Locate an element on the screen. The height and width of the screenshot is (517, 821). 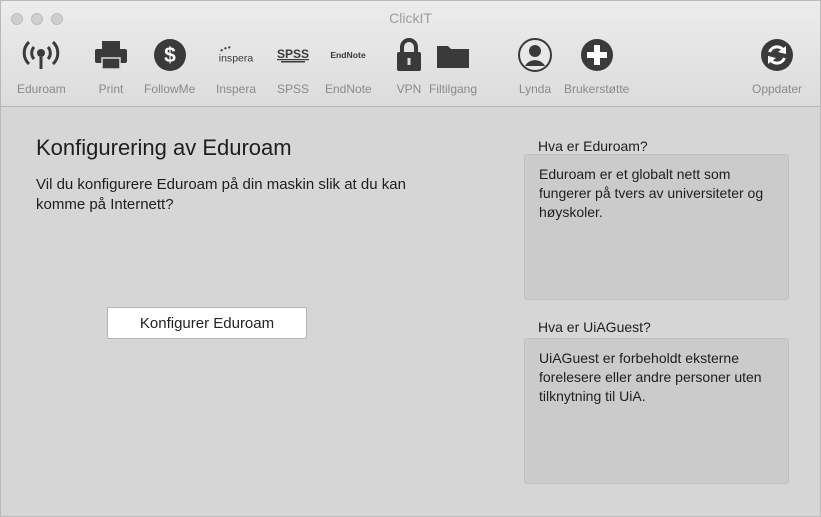
toolbar-item-oppdater: Oppdater is located at coordinates (777, 65).